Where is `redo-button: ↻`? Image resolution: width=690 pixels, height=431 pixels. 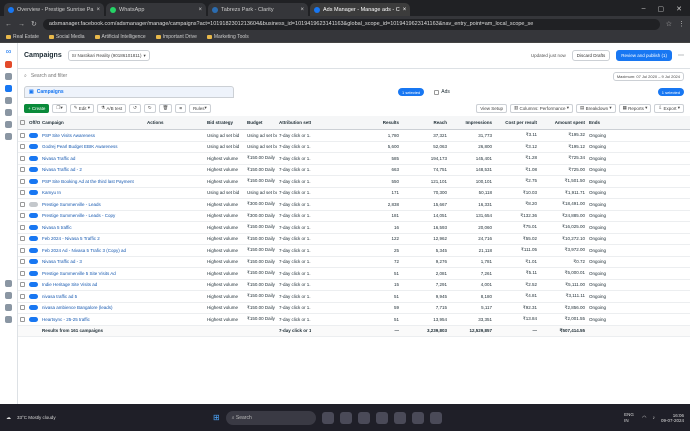
redo-button: ↻ is located at coordinates (149, 108).